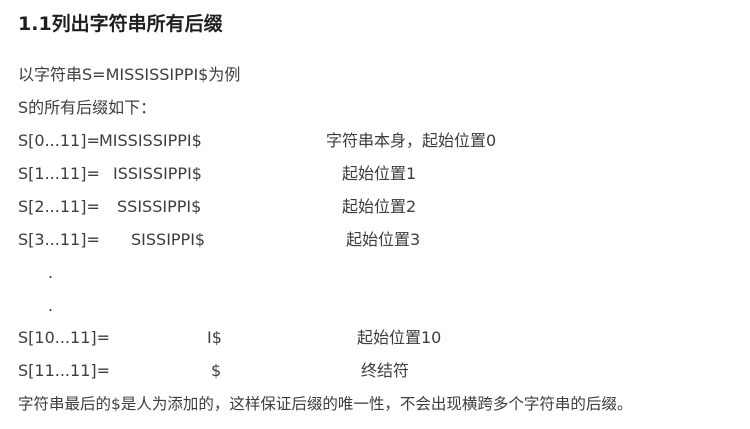  Describe the element at coordinates (64, 337) in the screenshot. I see `suffix-index: S[10...11]=` at that location.